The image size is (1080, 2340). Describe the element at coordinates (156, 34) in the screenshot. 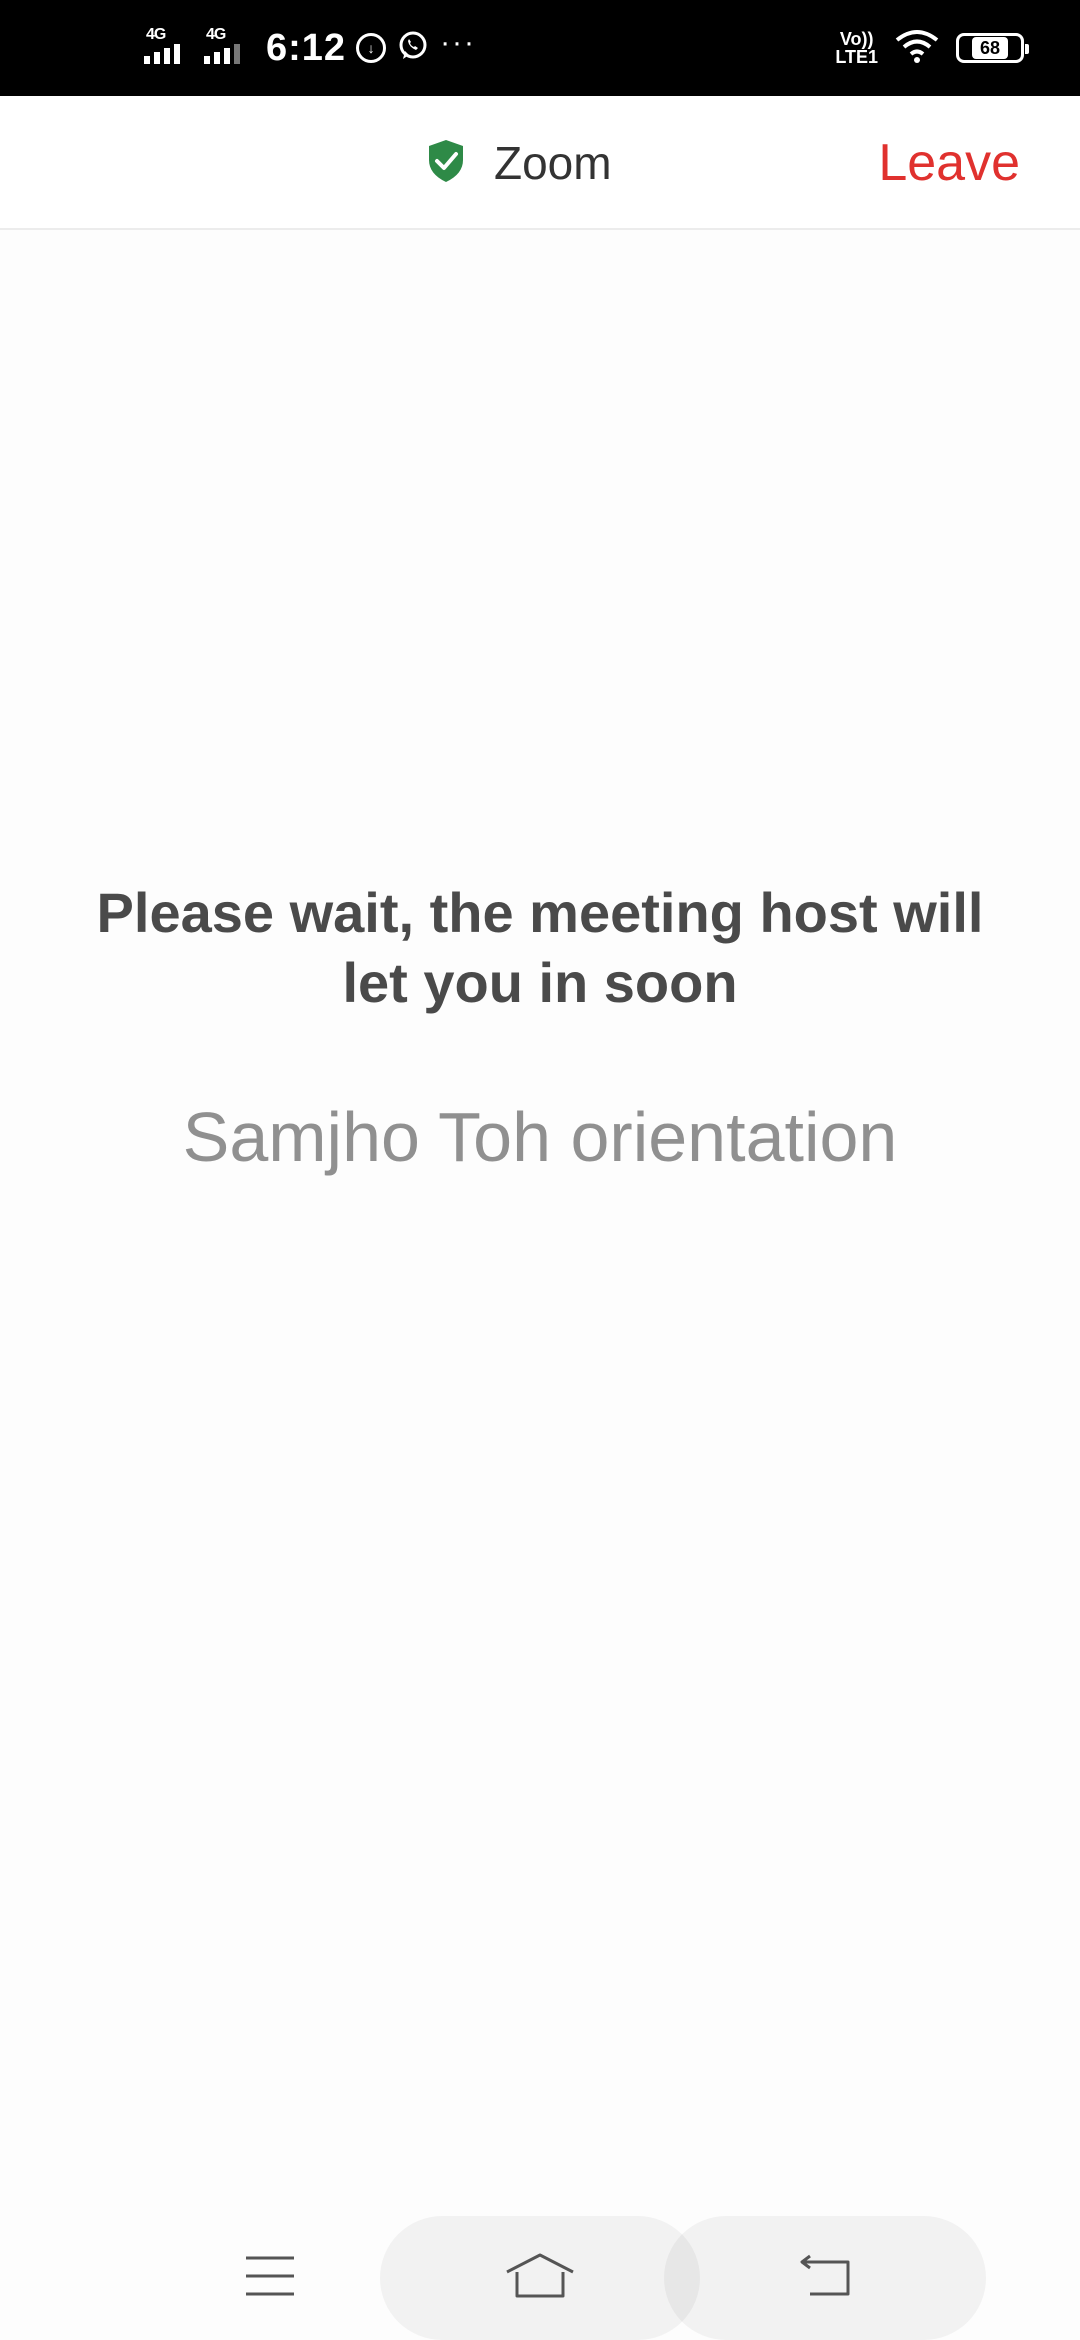

I see `network-type-1: 4G` at that location.